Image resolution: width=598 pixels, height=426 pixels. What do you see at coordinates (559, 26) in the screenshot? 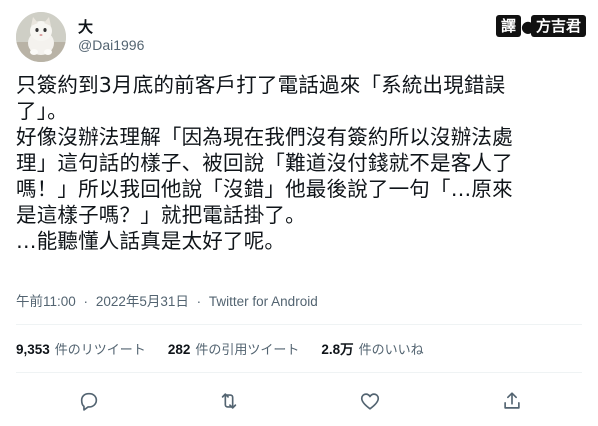
I see `credit-translator: 方吉君` at bounding box center [559, 26].